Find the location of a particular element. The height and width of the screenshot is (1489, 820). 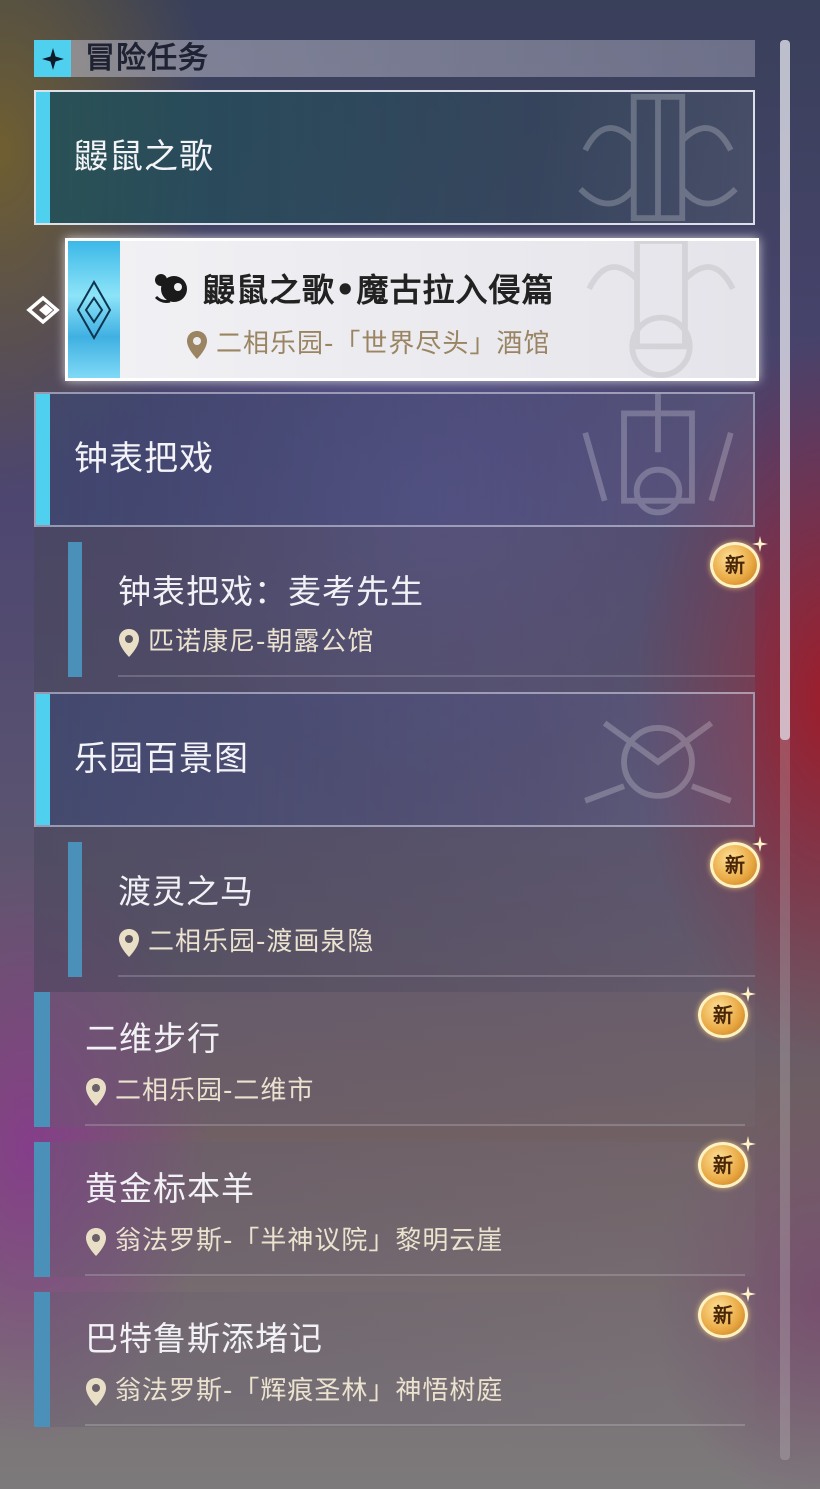

sub-quest-row: 渡灵之马 二相乐园-渡画泉隐 新 is located at coordinates (401, 909).